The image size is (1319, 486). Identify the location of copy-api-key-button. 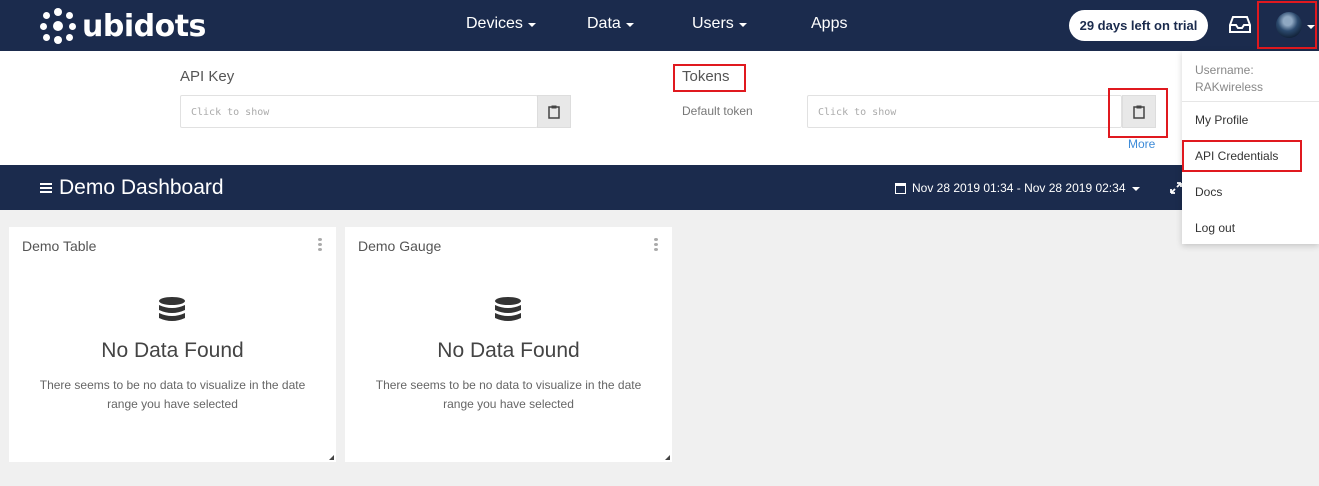
(554, 111).